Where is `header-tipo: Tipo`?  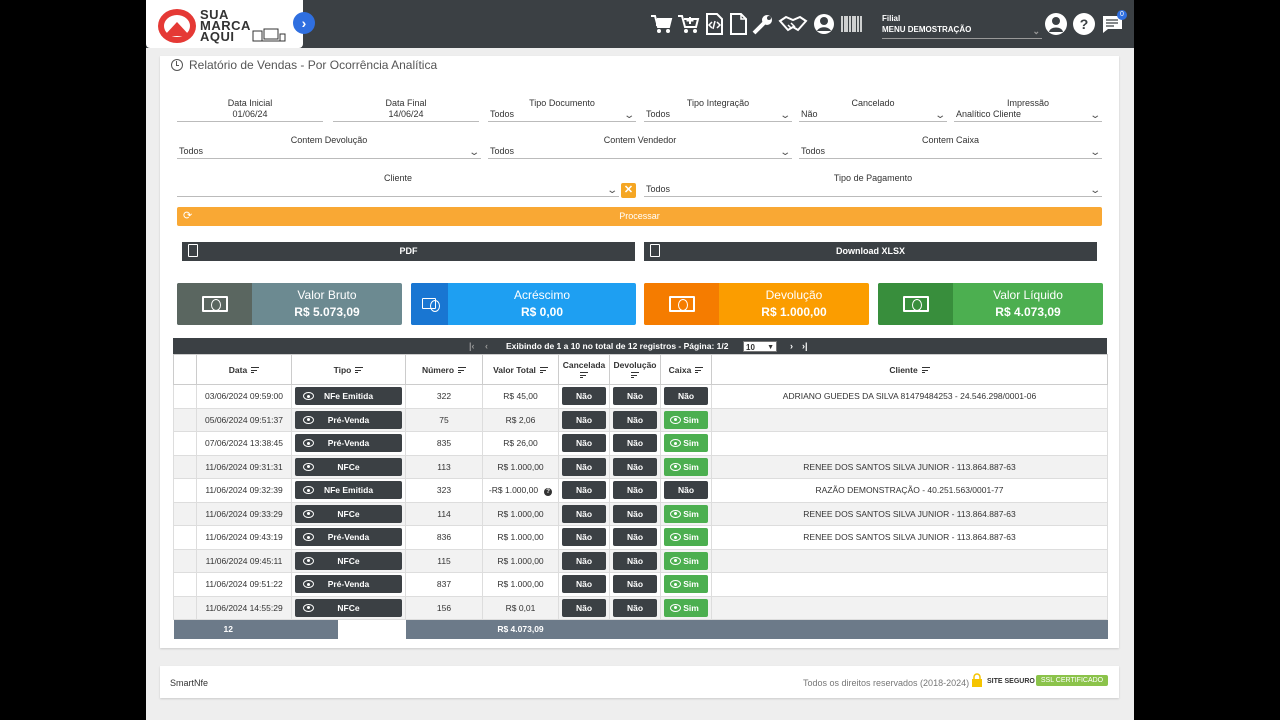 header-tipo: Tipo is located at coordinates (348, 369).